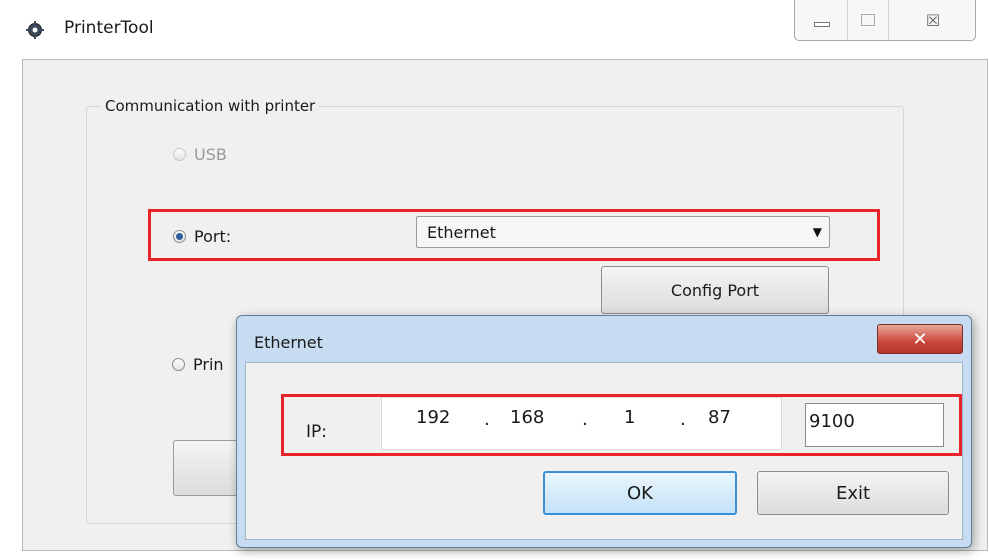 Image resolution: width=989 pixels, height=560 pixels. Describe the element at coordinates (822, 20) in the screenshot. I see `minimize-button` at that location.